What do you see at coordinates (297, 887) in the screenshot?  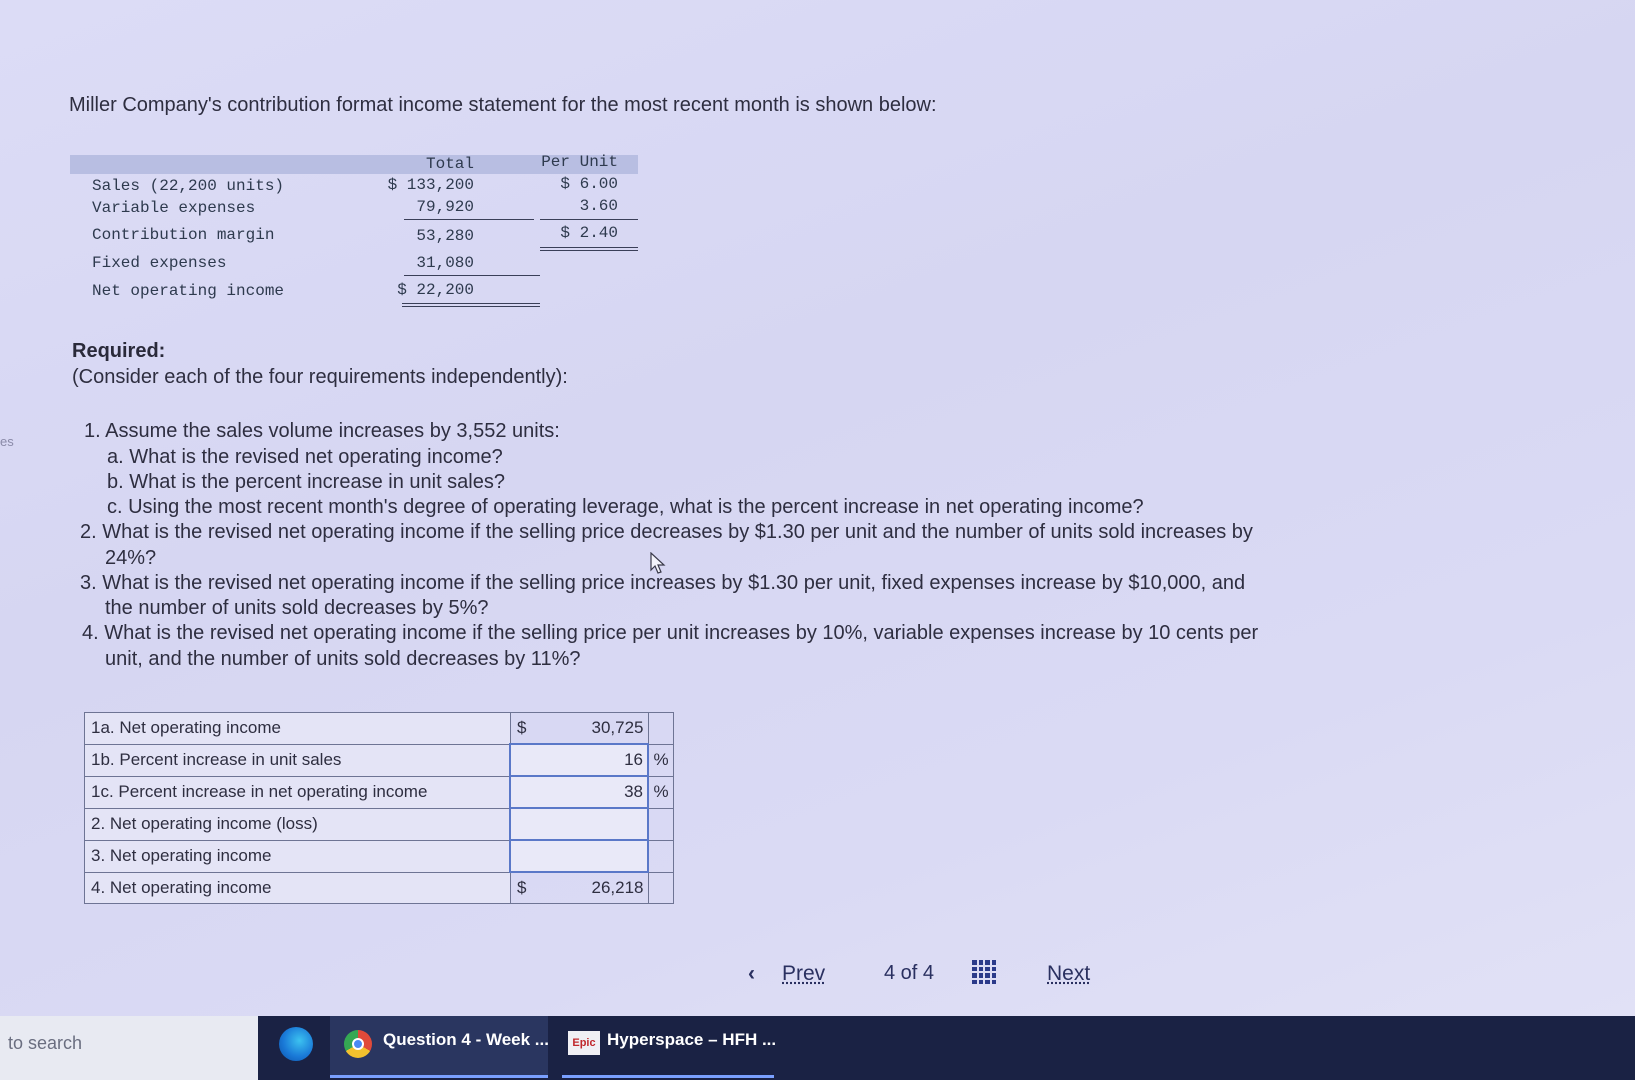 I see `answer-label: 4. Net operating income` at bounding box center [297, 887].